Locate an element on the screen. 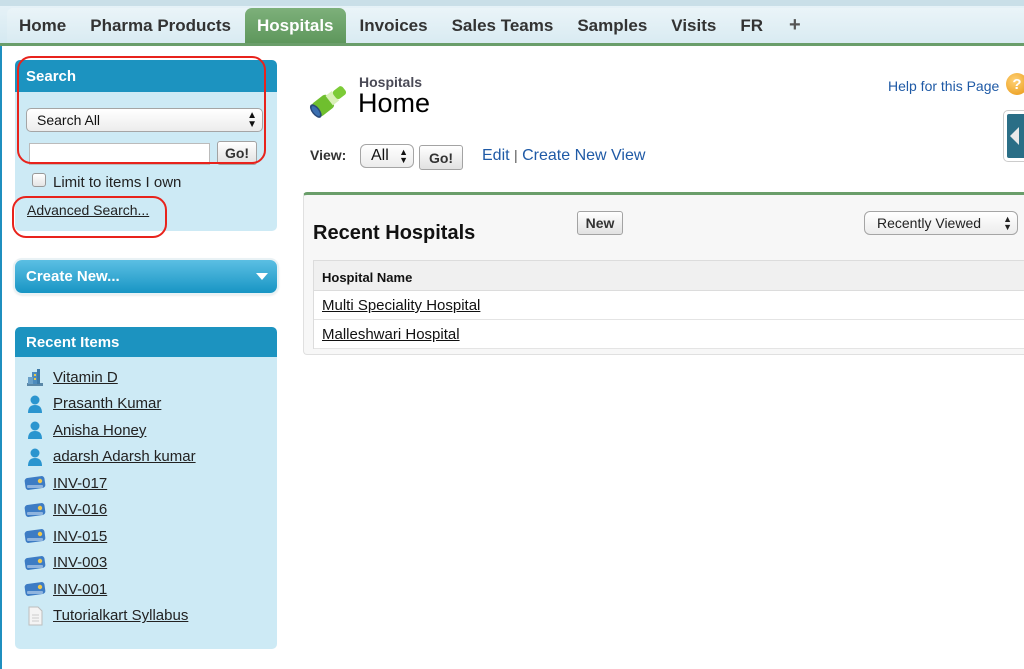  tab-bar-top-strip is located at coordinates (512, 3).